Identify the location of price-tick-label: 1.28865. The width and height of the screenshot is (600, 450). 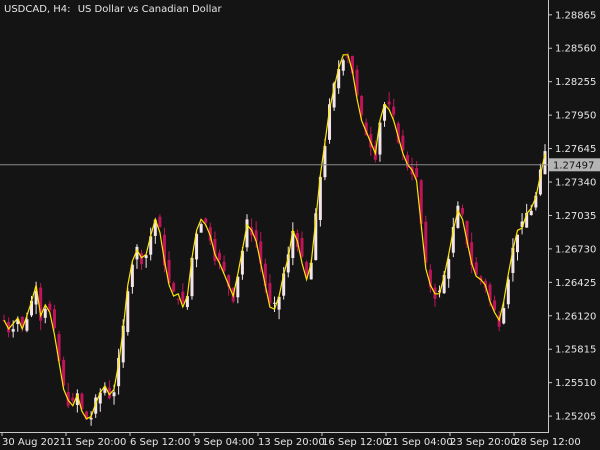
(575, 15).